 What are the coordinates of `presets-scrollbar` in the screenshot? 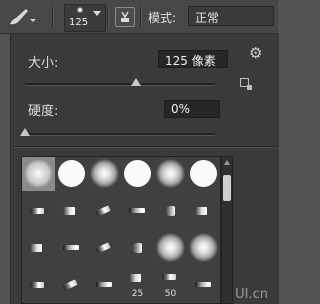 It's located at (227, 230).